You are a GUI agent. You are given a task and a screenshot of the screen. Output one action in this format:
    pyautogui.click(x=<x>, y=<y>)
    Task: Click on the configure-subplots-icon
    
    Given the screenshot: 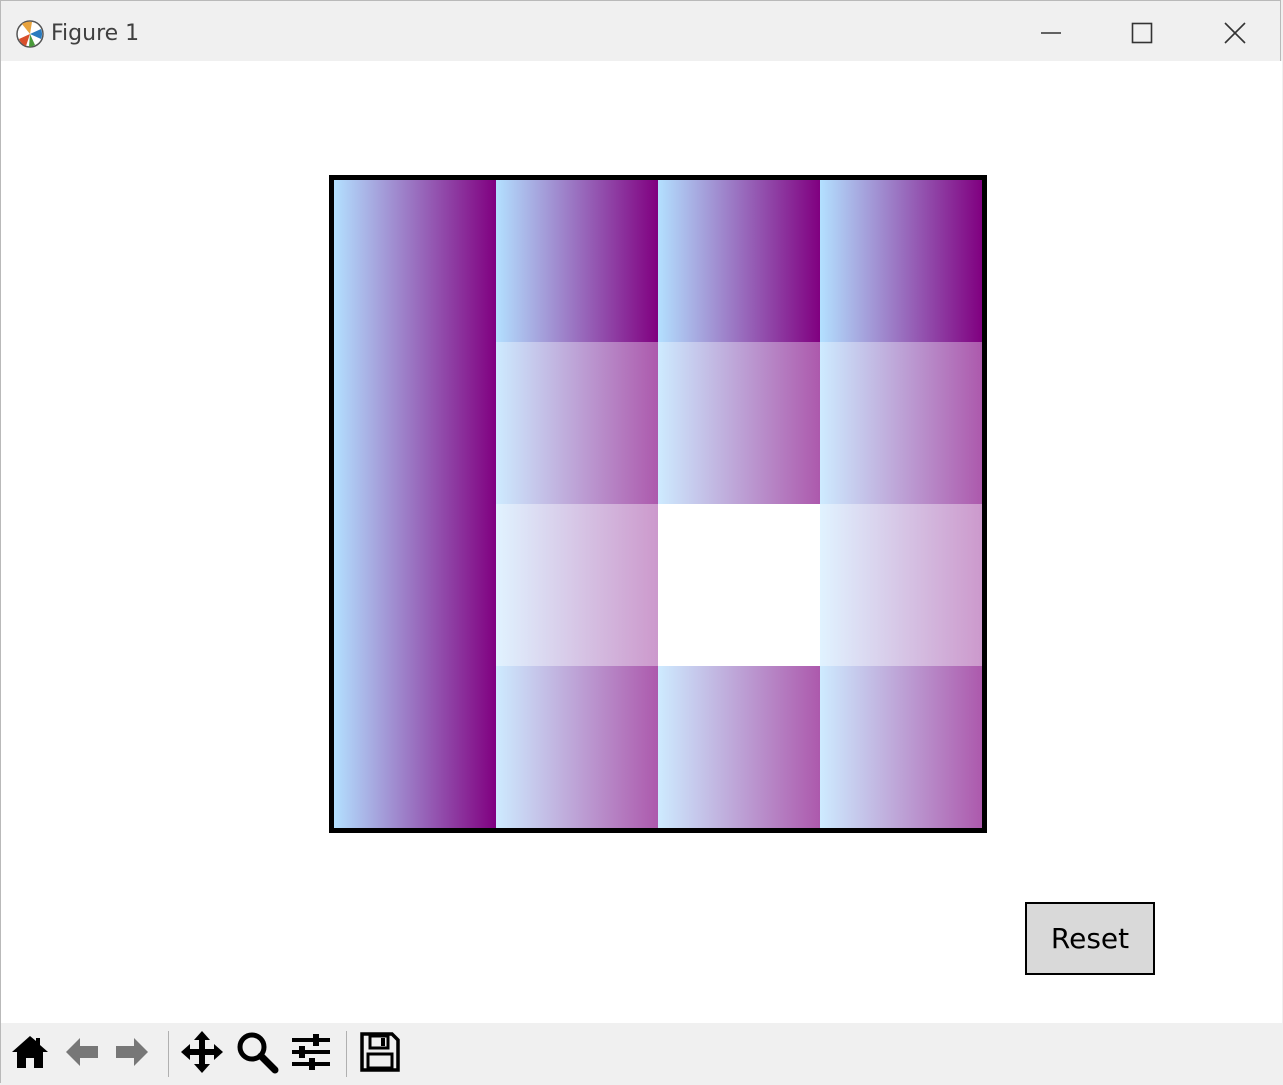 What is the action you would take?
    pyautogui.click(x=311, y=1054)
    